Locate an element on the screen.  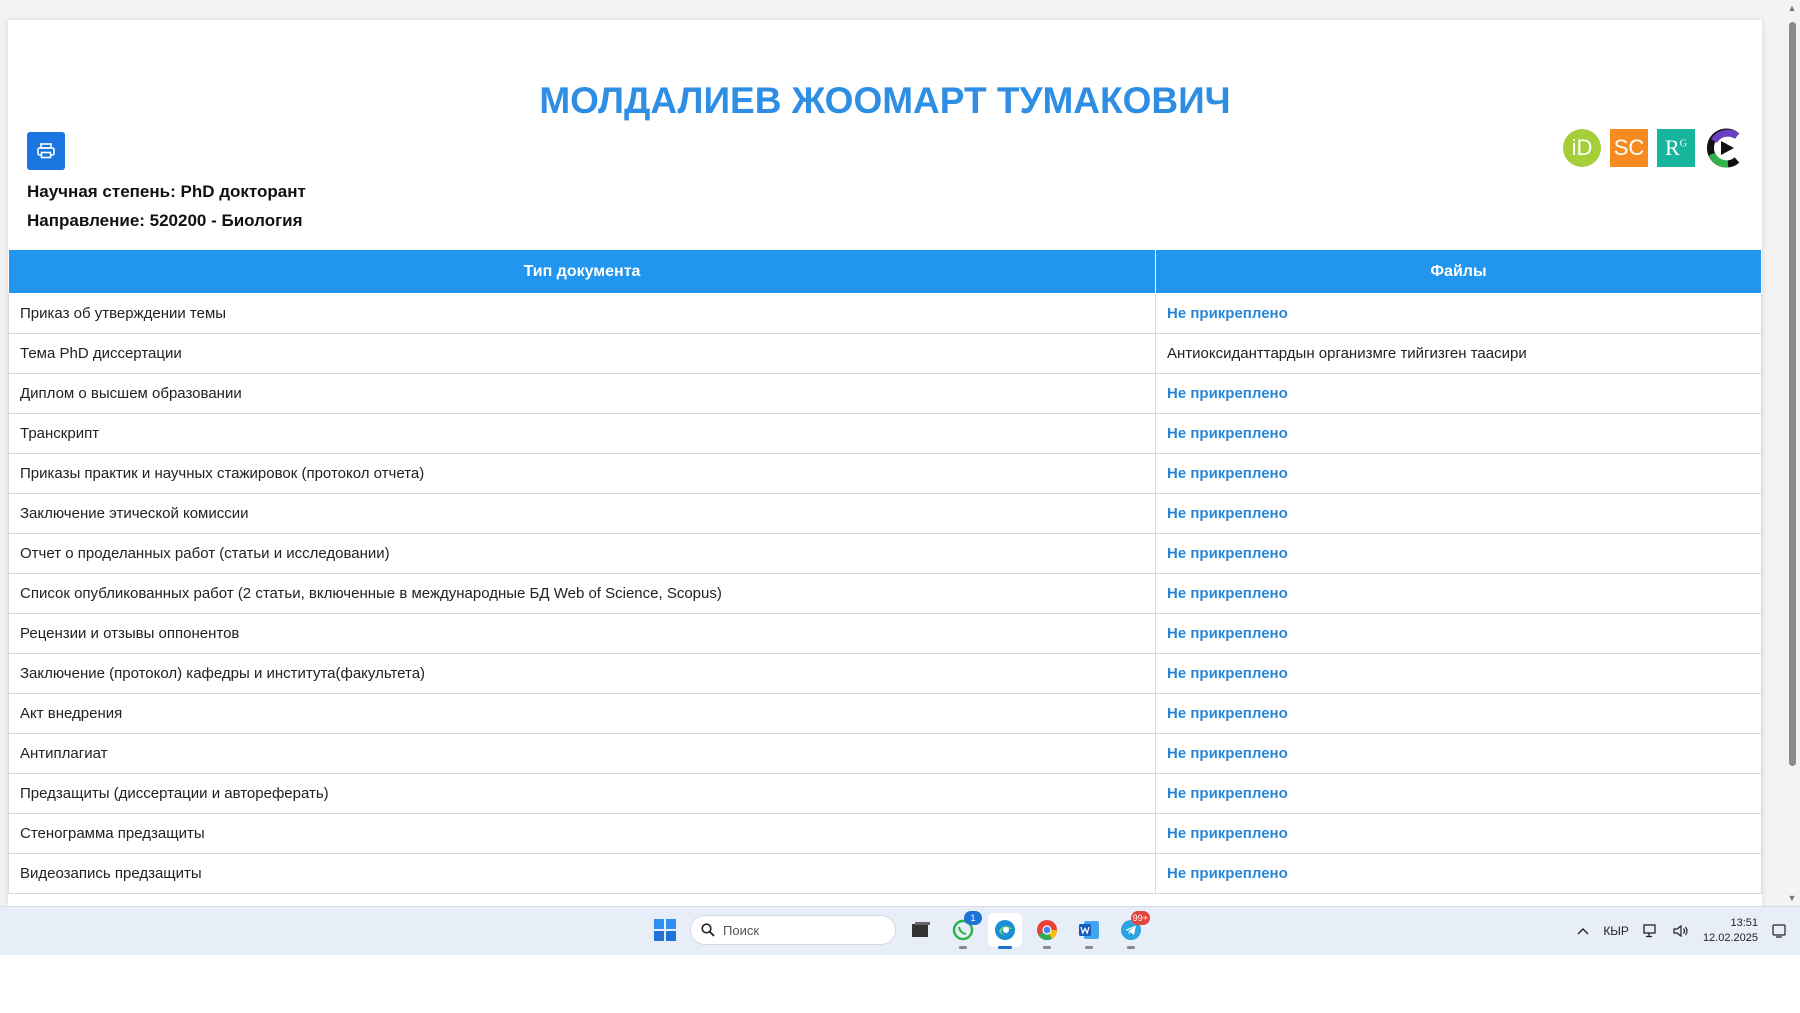
scroll-down-arrow-icon: ▼ is located at coordinates (1792, 898).